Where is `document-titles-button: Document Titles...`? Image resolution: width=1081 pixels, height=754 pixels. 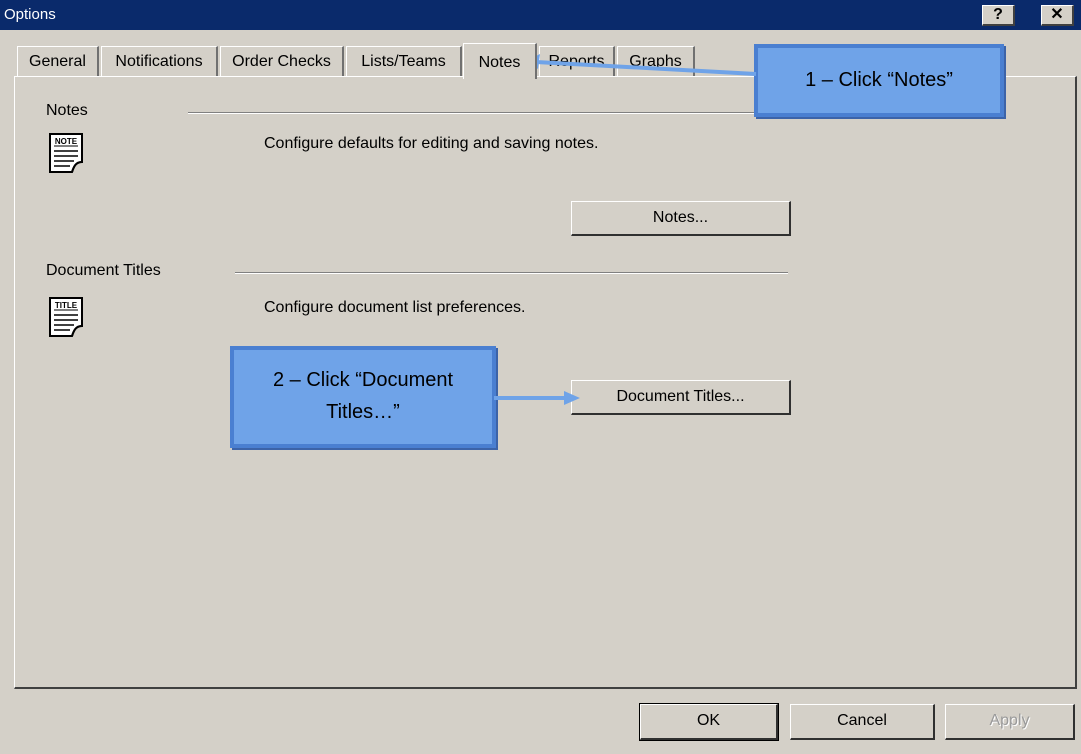 document-titles-button: Document Titles... is located at coordinates (681, 397).